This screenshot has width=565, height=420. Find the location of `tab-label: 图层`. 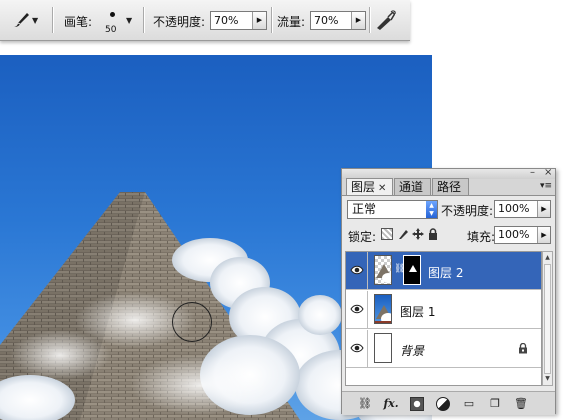

tab-label: 图层 is located at coordinates (363, 187).